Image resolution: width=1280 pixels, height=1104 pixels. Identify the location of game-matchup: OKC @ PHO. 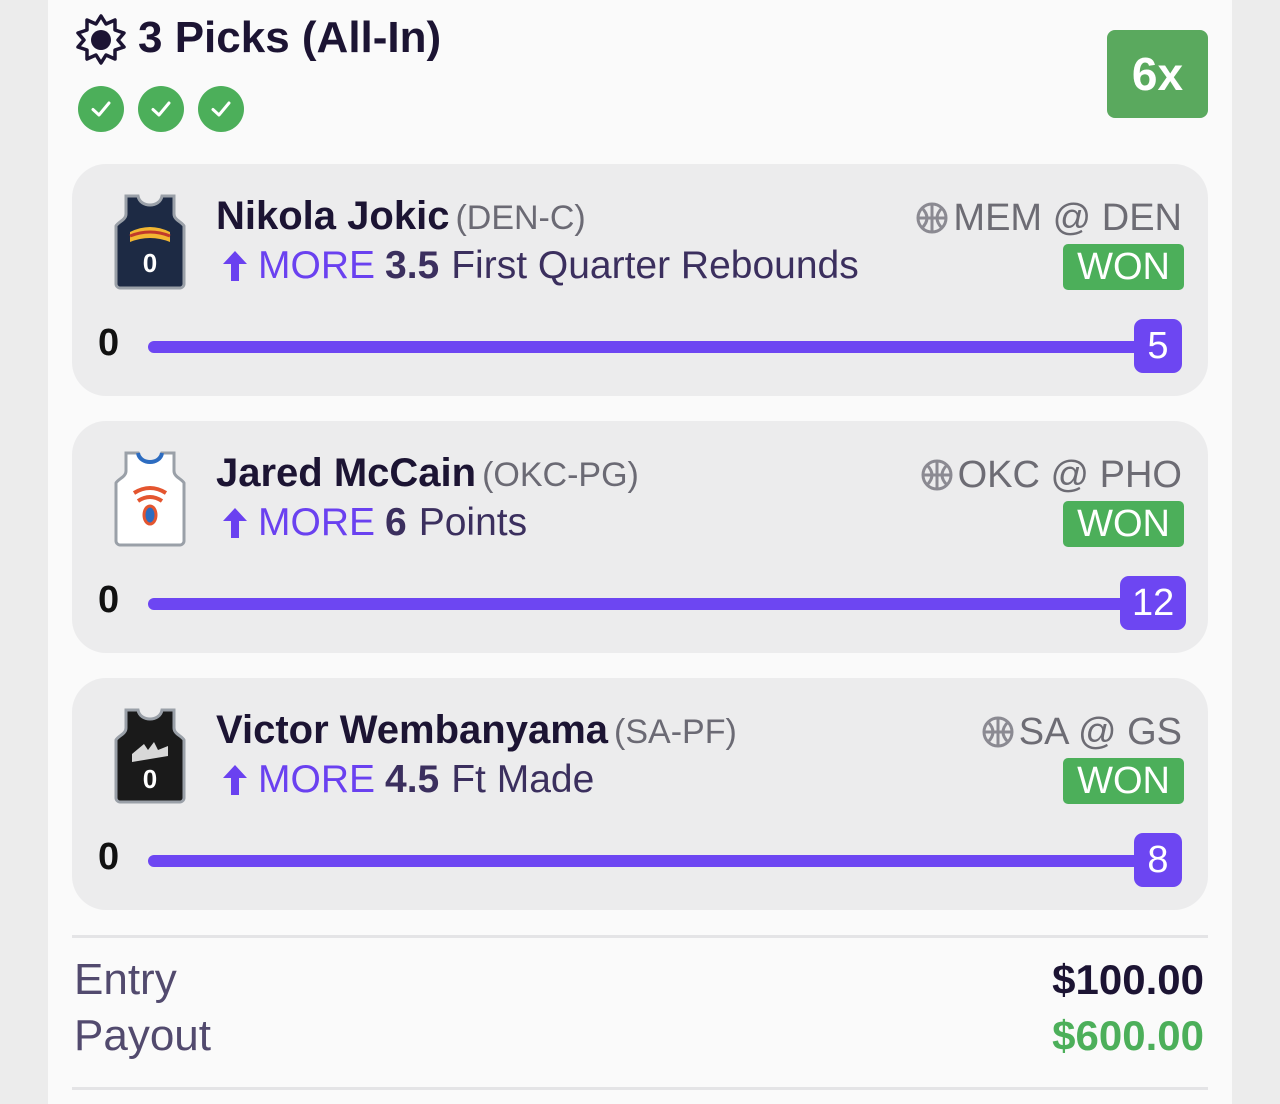
(1051, 475).